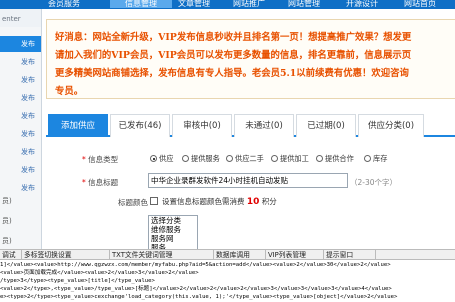 The height and width of the screenshot is (302, 455). Describe the element at coordinates (420, 4) in the screenshot. I see `nav-item-home: 网站首页` at that location.